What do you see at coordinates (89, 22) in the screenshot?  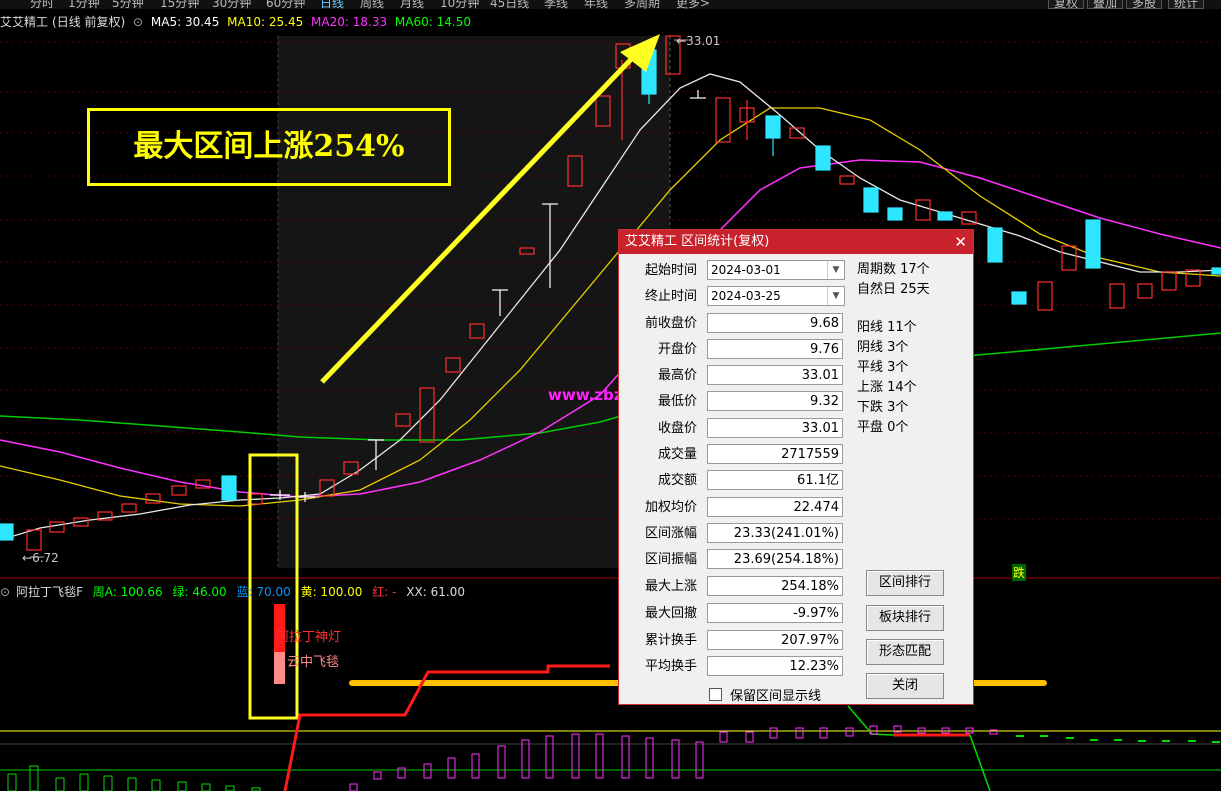 I see `chart-mode: (日线 前复权)` at bounding box center [89, 22].